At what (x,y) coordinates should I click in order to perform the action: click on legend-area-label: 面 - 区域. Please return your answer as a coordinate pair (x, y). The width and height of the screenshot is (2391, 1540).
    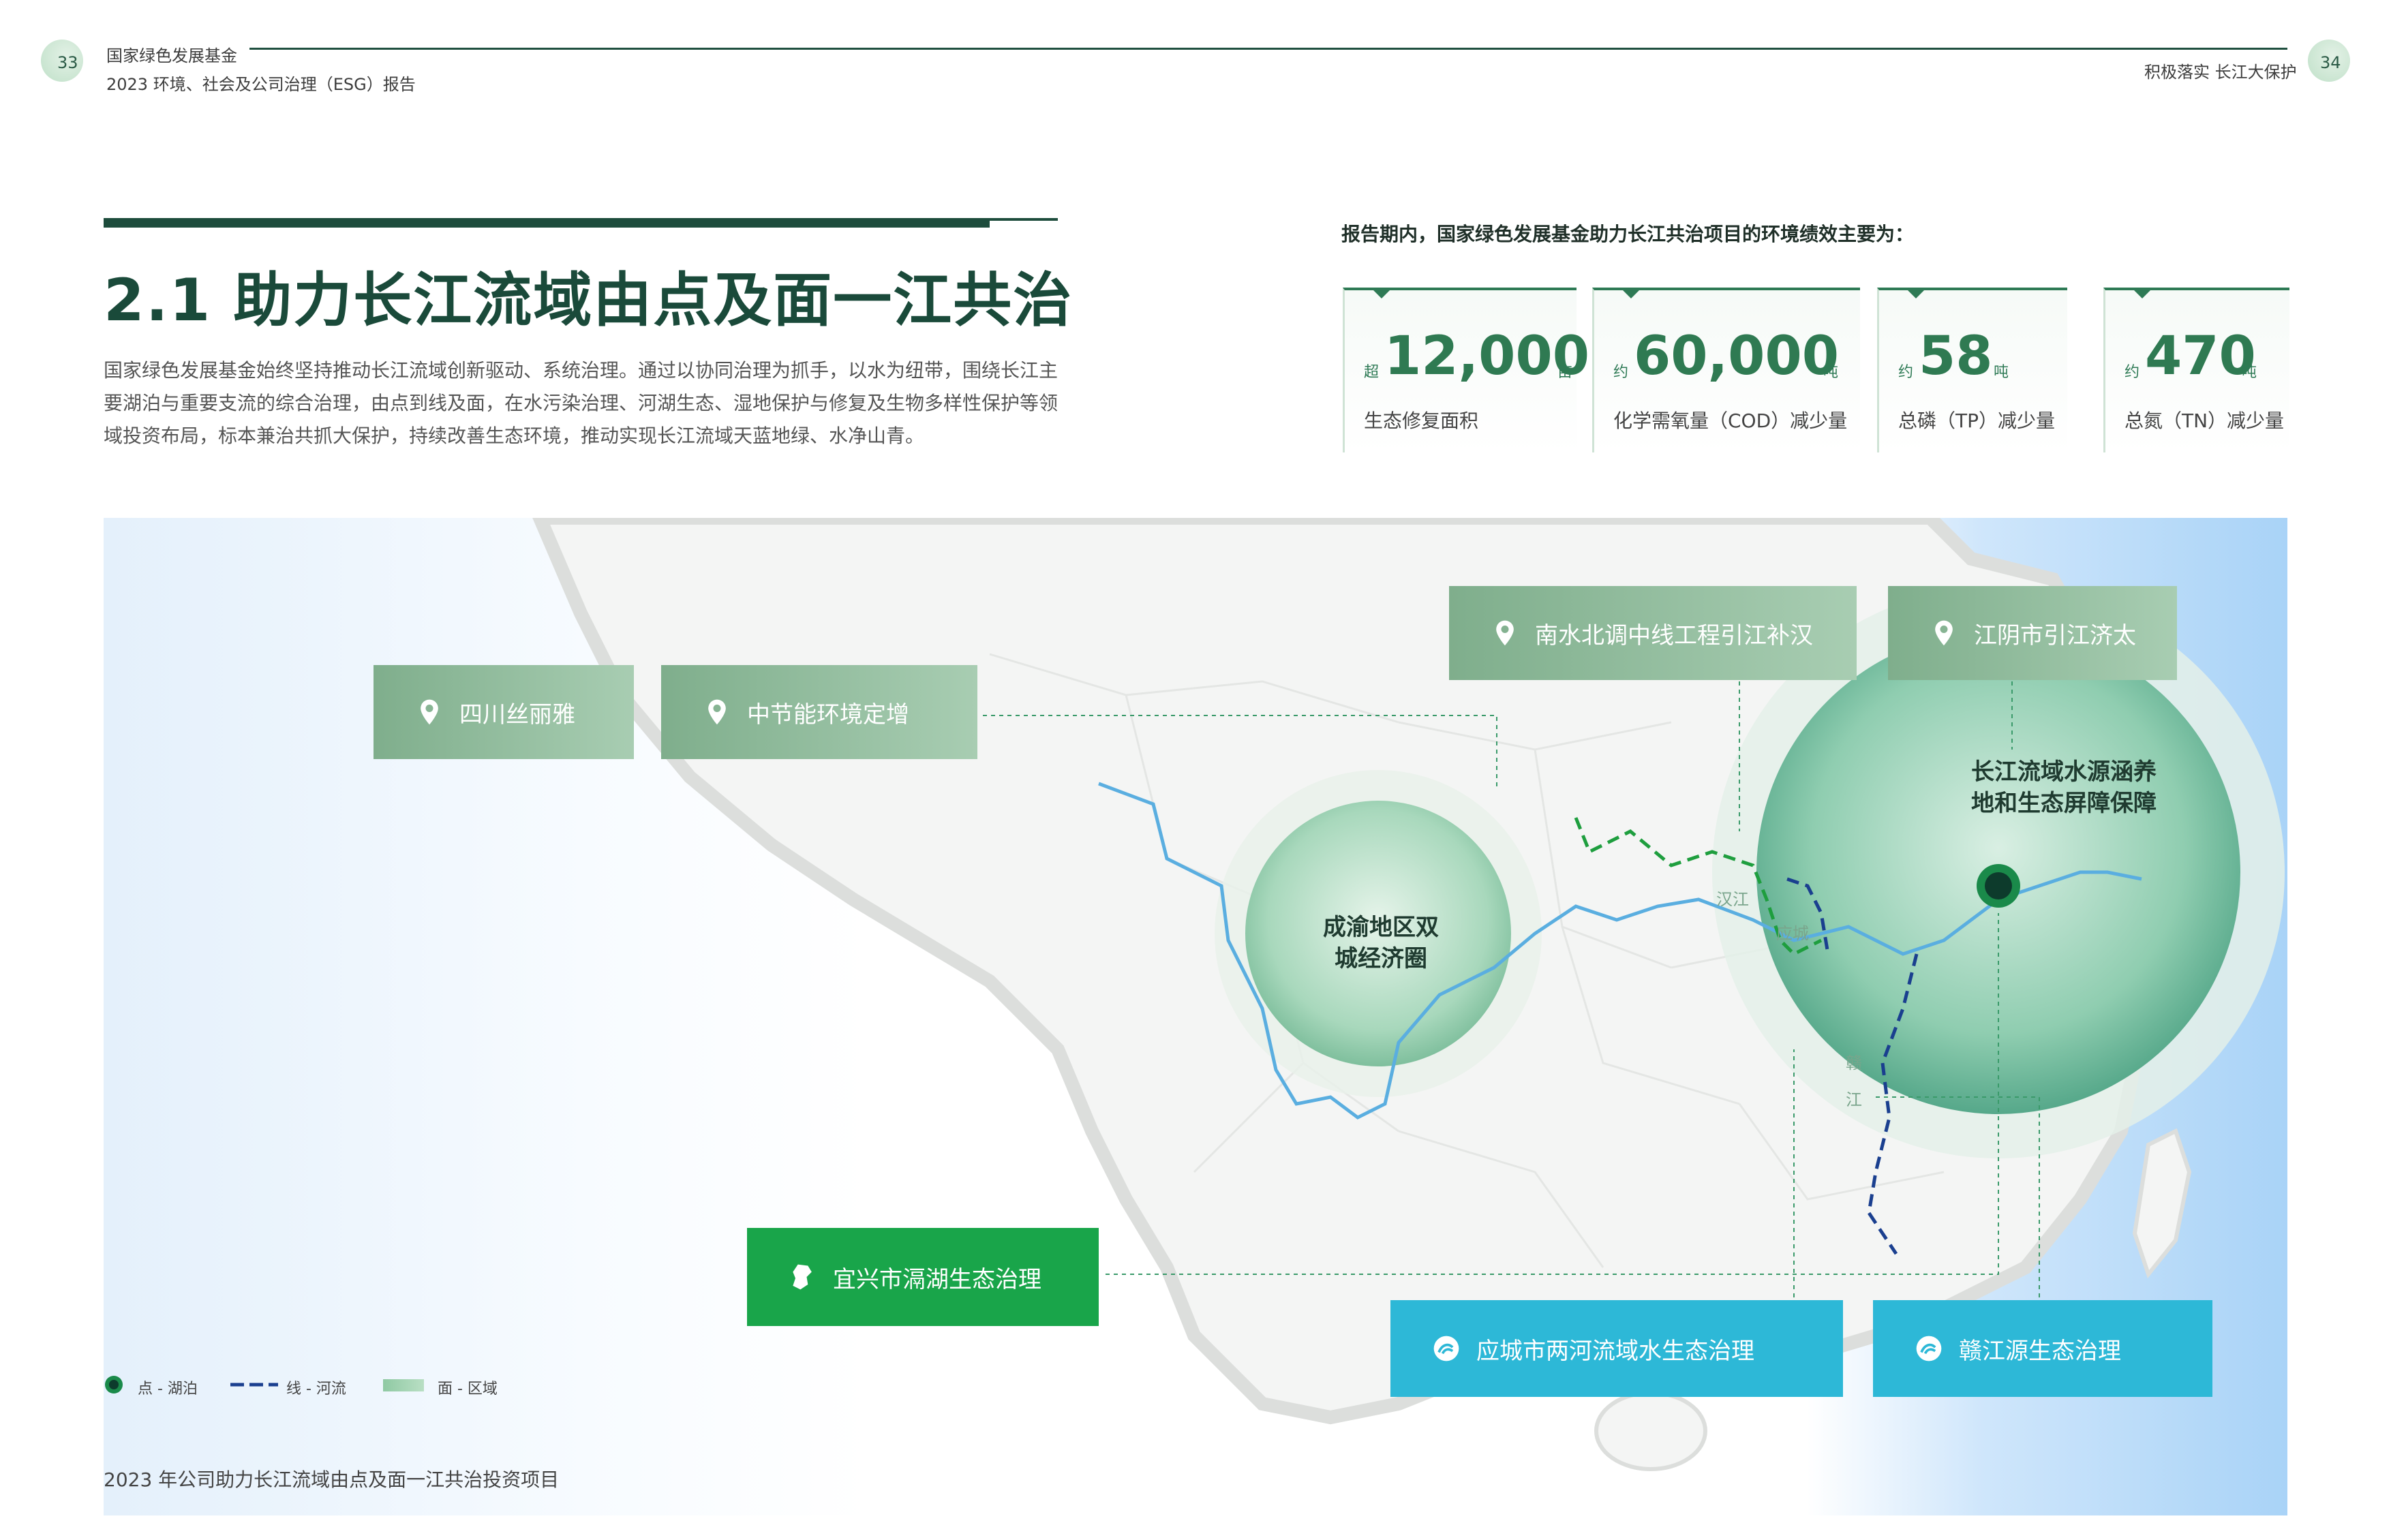
    Looking at the image, I should click on (468, 1389).